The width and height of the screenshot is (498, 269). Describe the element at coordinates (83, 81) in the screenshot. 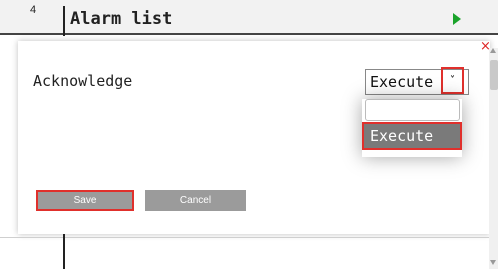

I see `acknowledge-label: Acknowledge` at that location.